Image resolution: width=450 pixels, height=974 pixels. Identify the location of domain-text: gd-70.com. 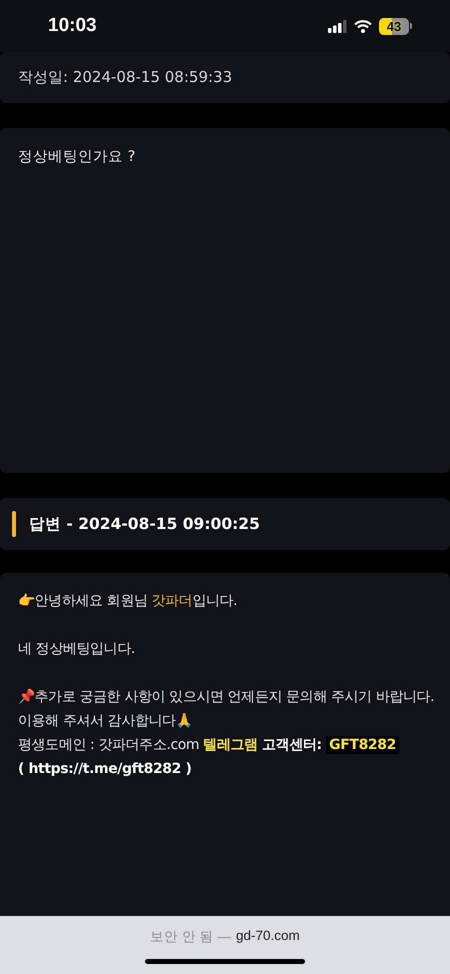
(268, 936).